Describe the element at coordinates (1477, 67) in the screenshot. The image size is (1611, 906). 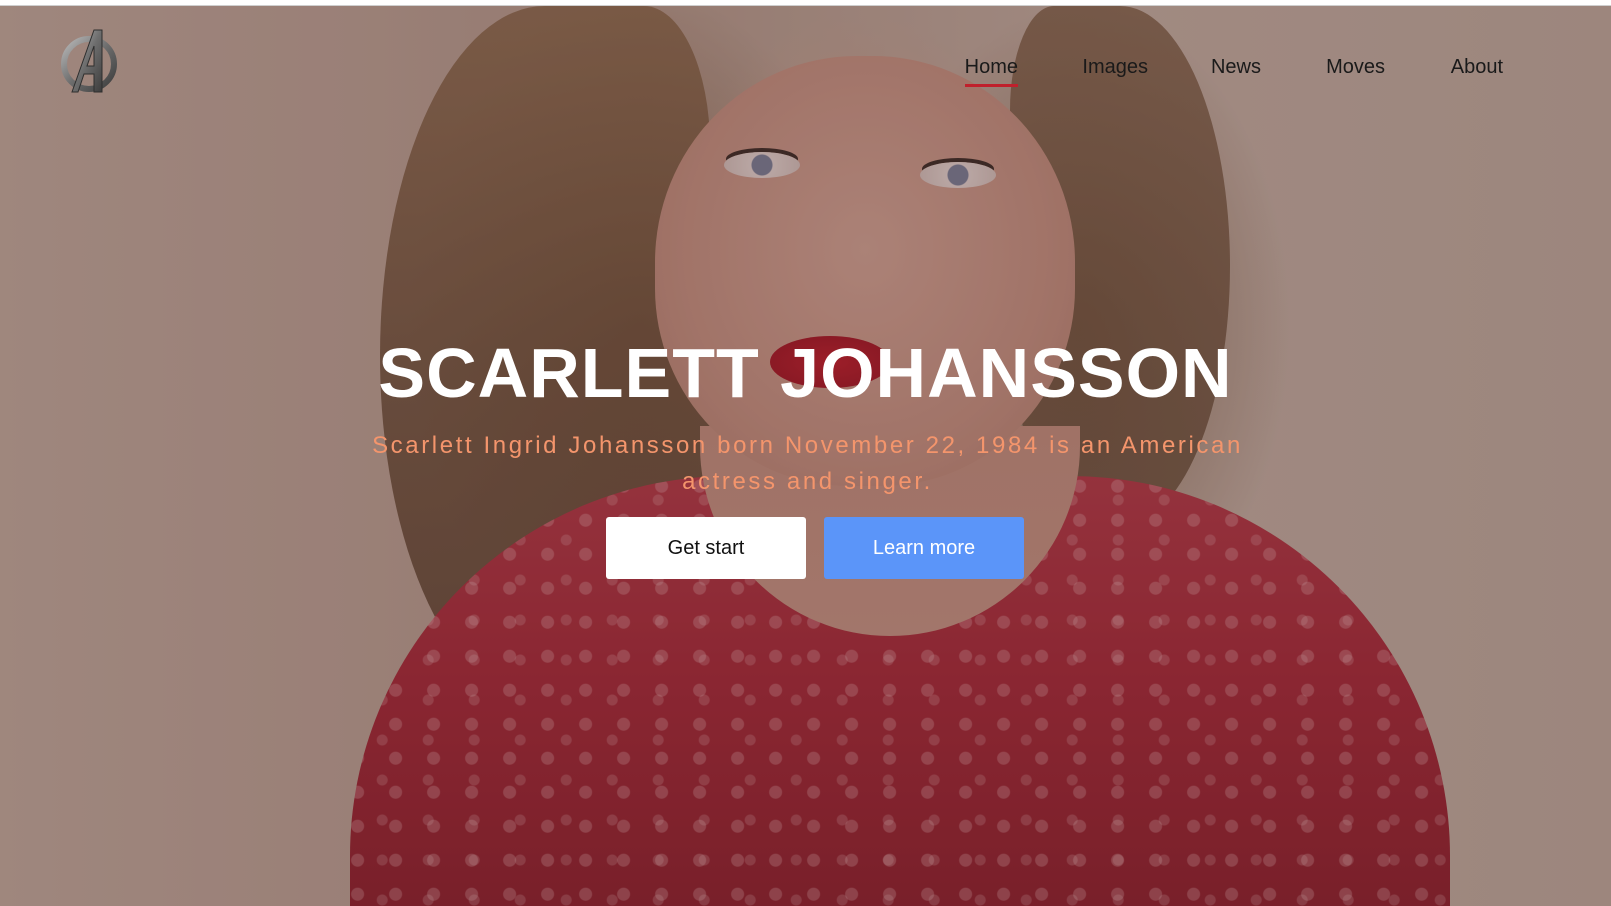
I see `nav-about: About` at that location.